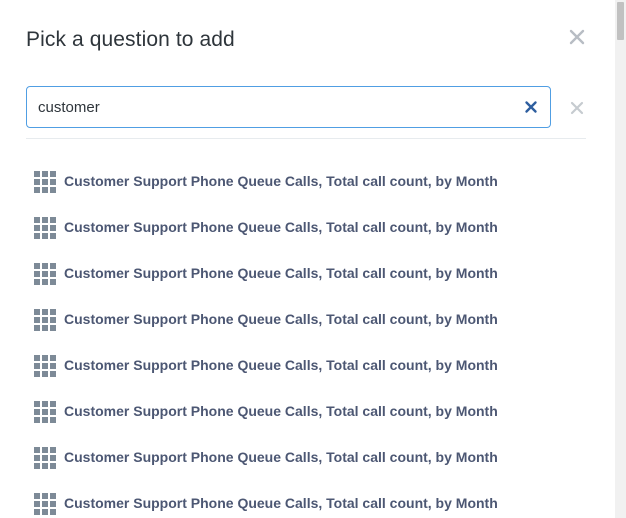 The image size is (626, 518). What do you see at coordinates (620, 259) in the screenshot?
I see `scrollbar-track` at bounding box center [620, 259].